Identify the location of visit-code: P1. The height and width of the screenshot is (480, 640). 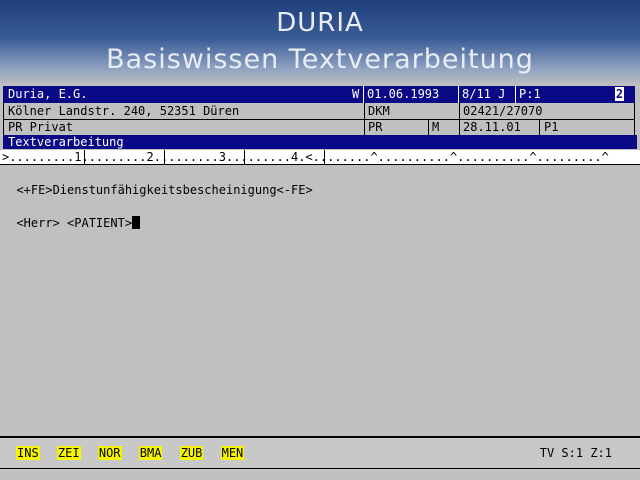
(551, 127).